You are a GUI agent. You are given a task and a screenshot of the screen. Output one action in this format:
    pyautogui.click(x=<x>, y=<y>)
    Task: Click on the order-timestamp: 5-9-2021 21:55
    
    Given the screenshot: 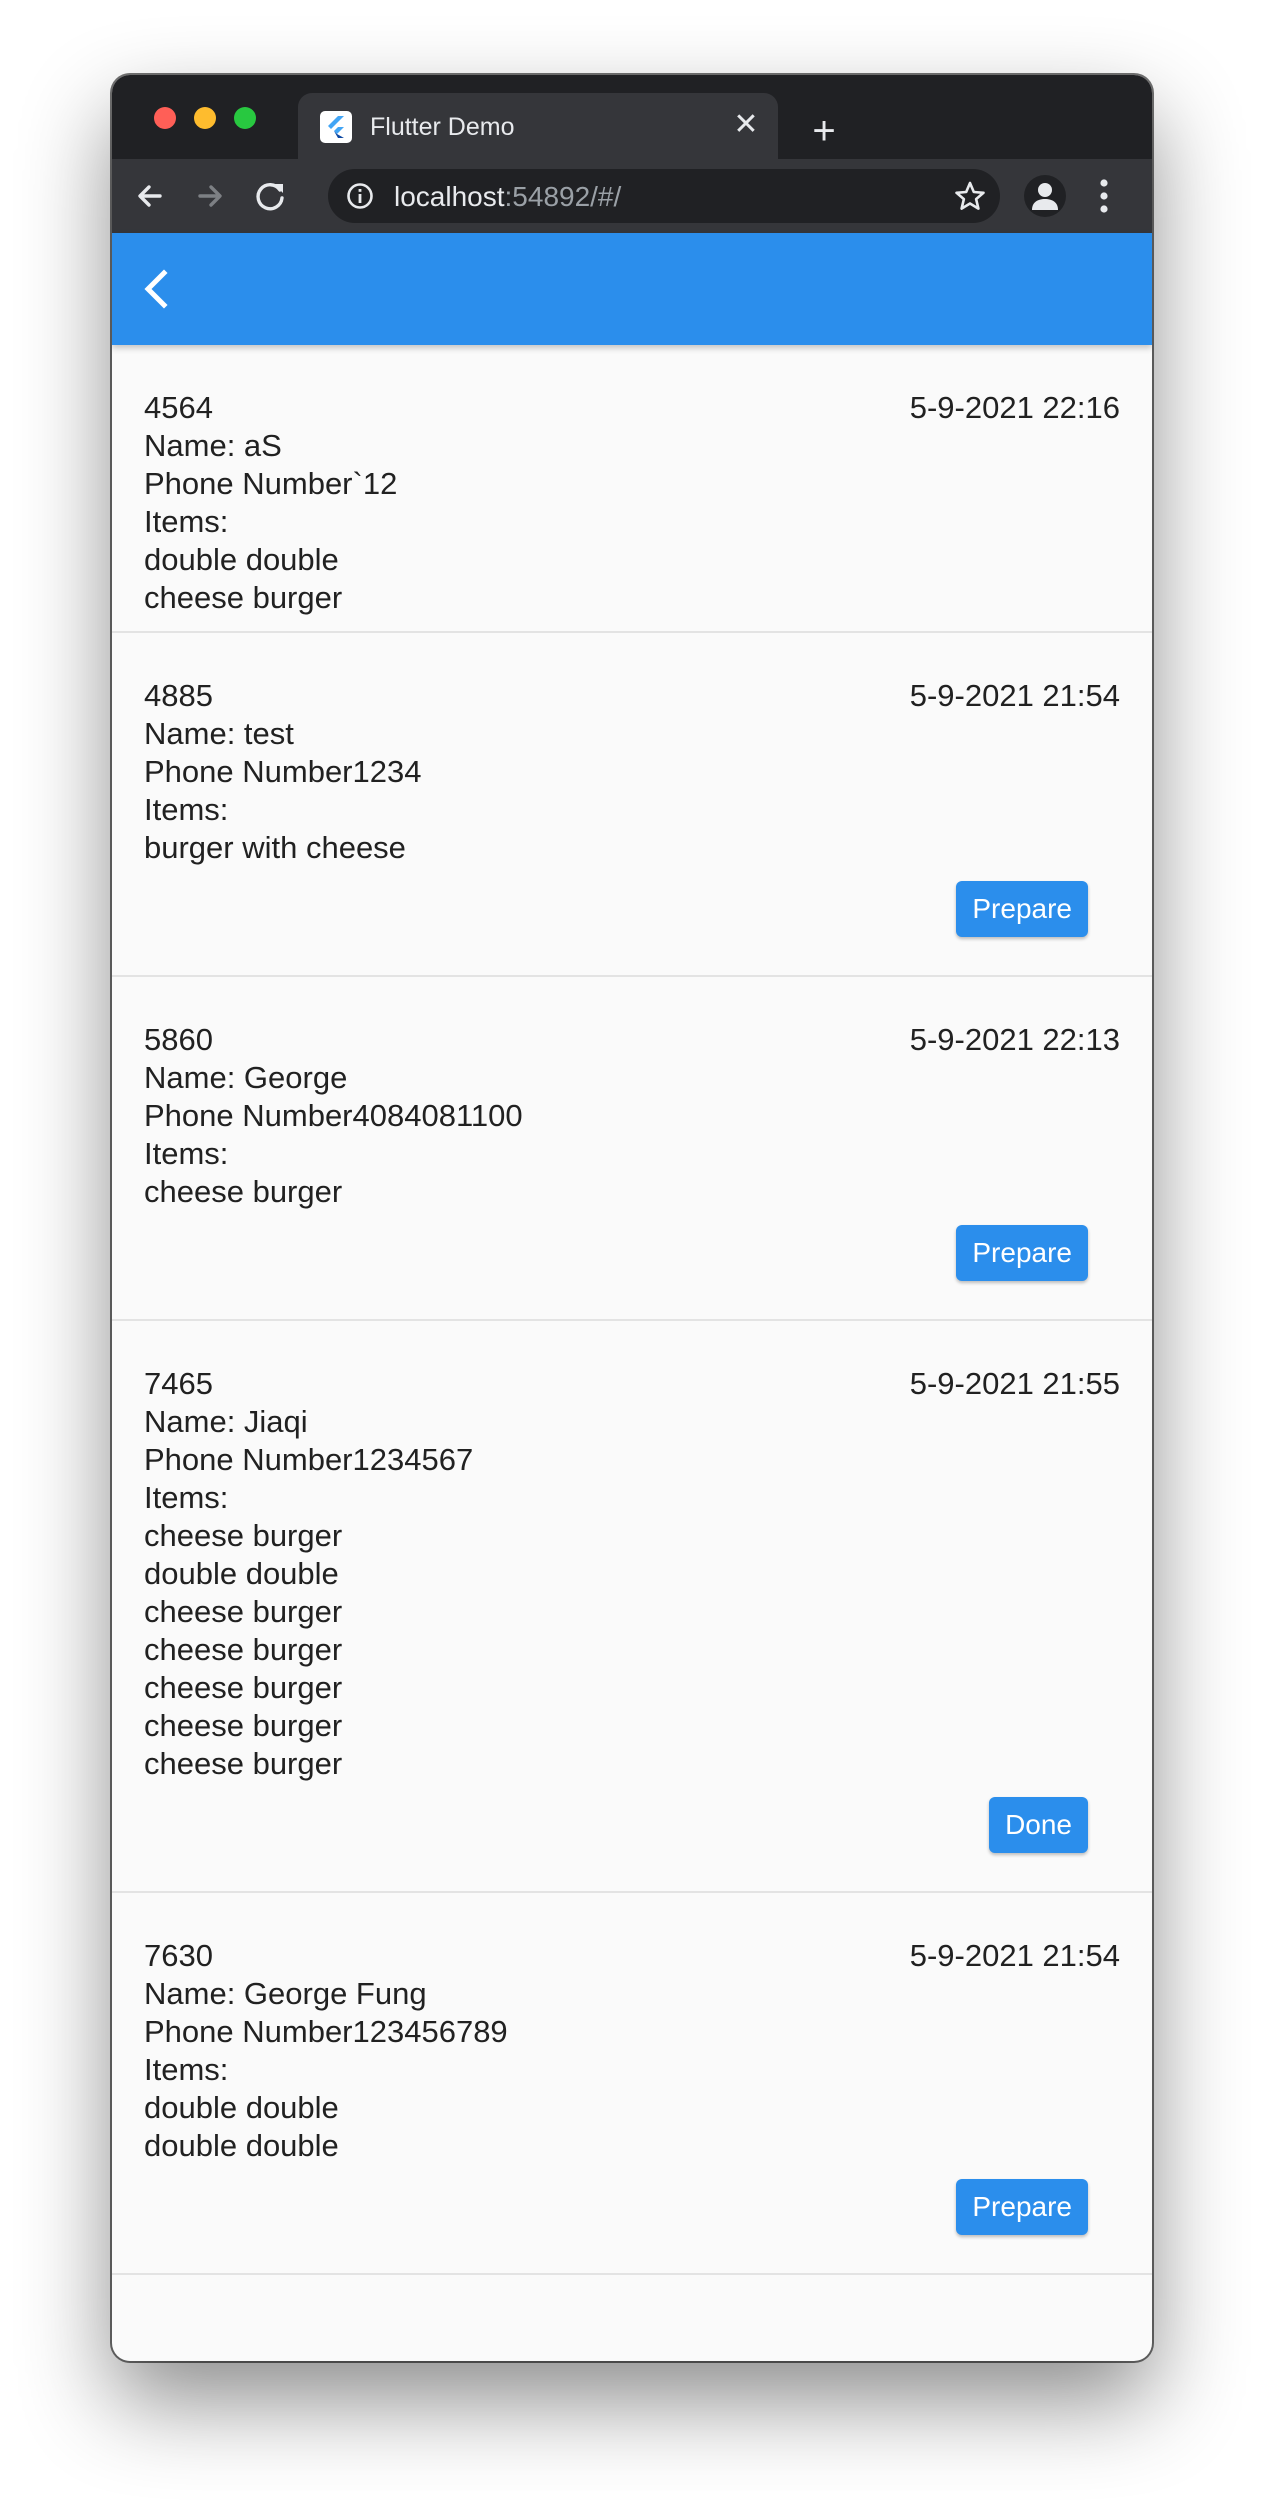 What is the action you would take?
    pyautogui.click(x=1014, y=1383)
    